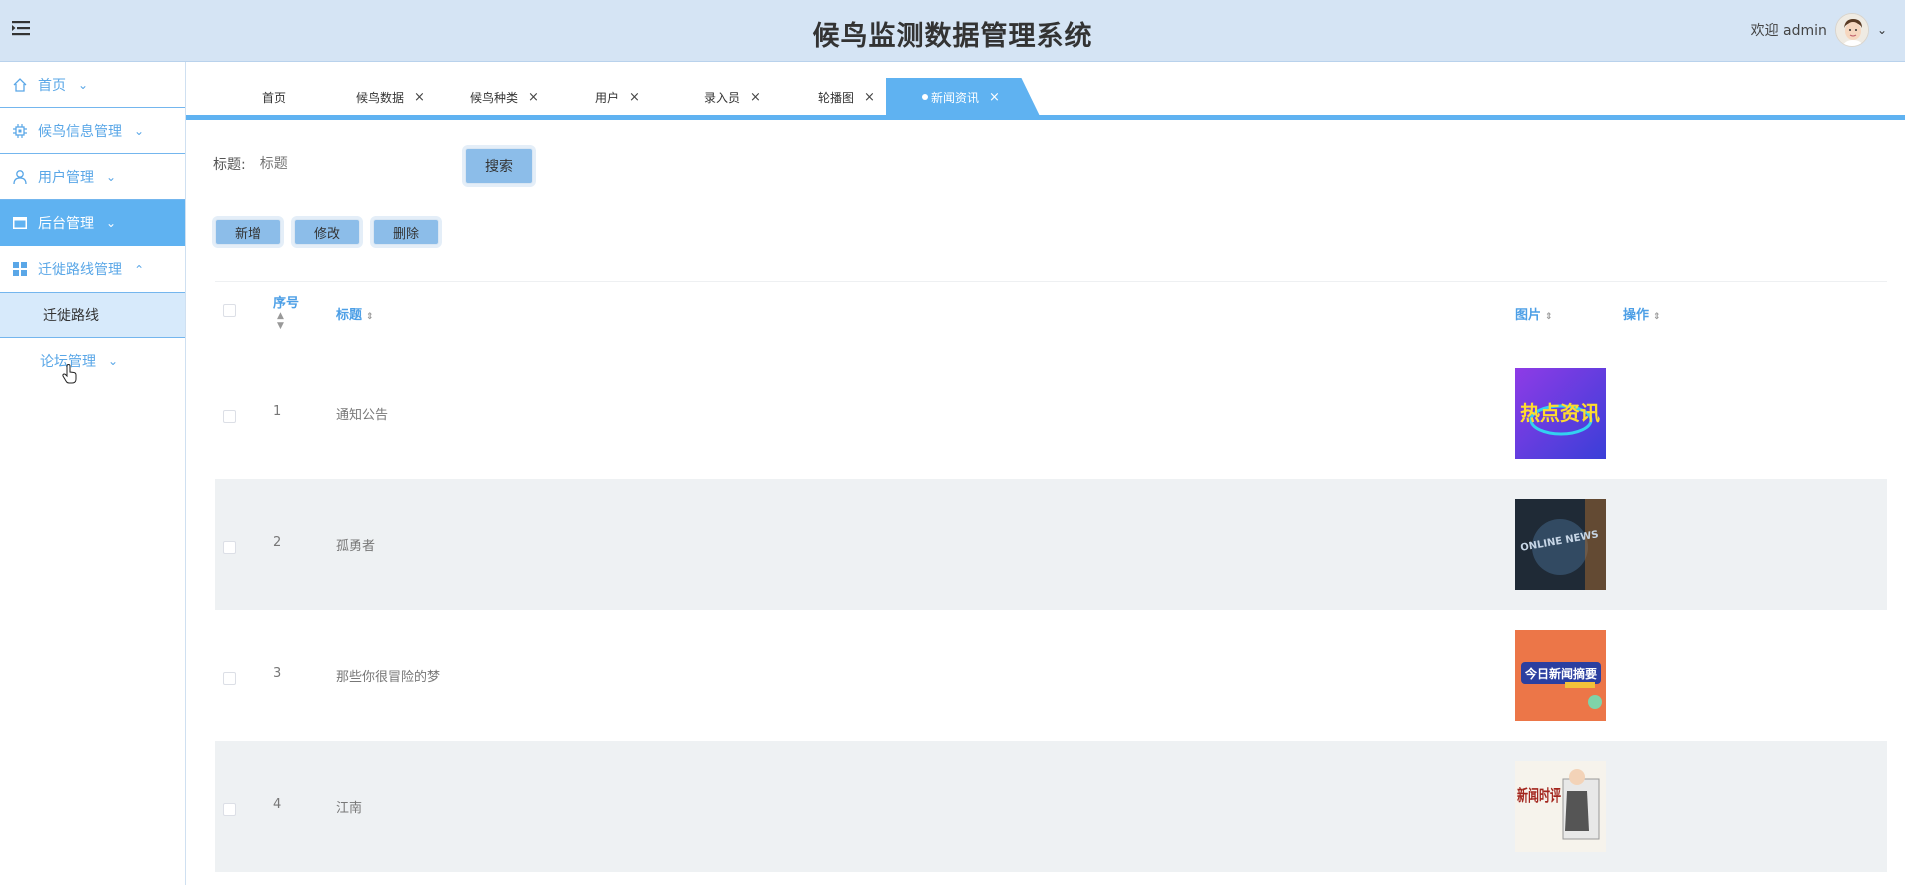 This screenshot has width=1905, height=885. What do you see at coordinates (406, 232) in the screenshot?
I see `delete-button: 删除` at bounding box center [406, 232].